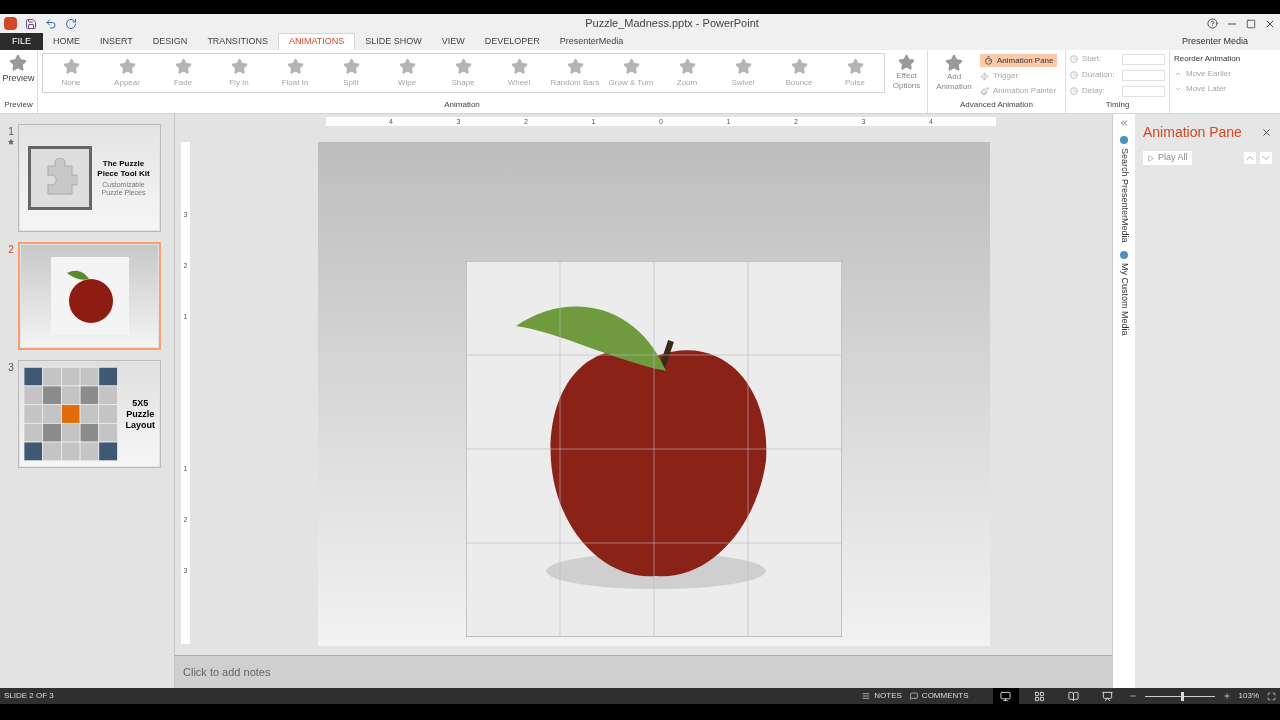  Describe the element at coordinates (227, 672) in the screenshot. I see `notes-placeholder: Click to add notes` at that location.